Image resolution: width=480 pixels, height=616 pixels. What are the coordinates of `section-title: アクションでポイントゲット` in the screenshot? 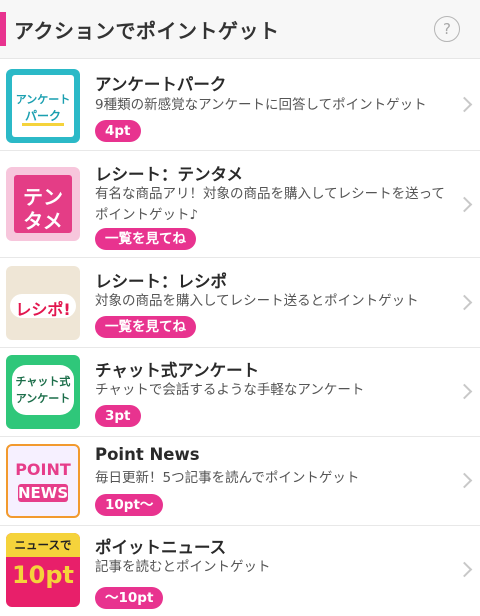 It's located at (147, 31).